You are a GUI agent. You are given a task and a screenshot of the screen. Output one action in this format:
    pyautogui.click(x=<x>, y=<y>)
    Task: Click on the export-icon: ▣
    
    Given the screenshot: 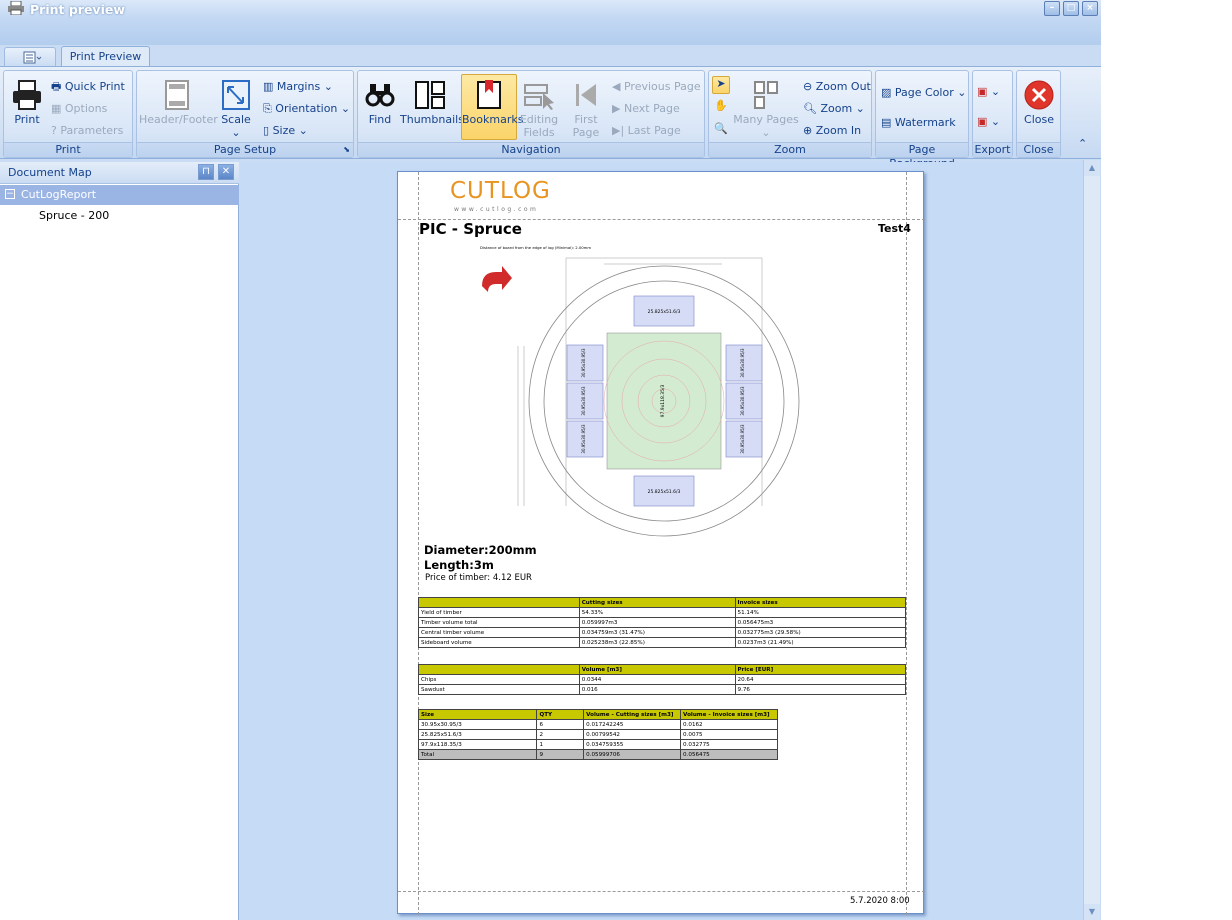 What is the action you would take?
    pyautogui.click(x=982, y=91)
    